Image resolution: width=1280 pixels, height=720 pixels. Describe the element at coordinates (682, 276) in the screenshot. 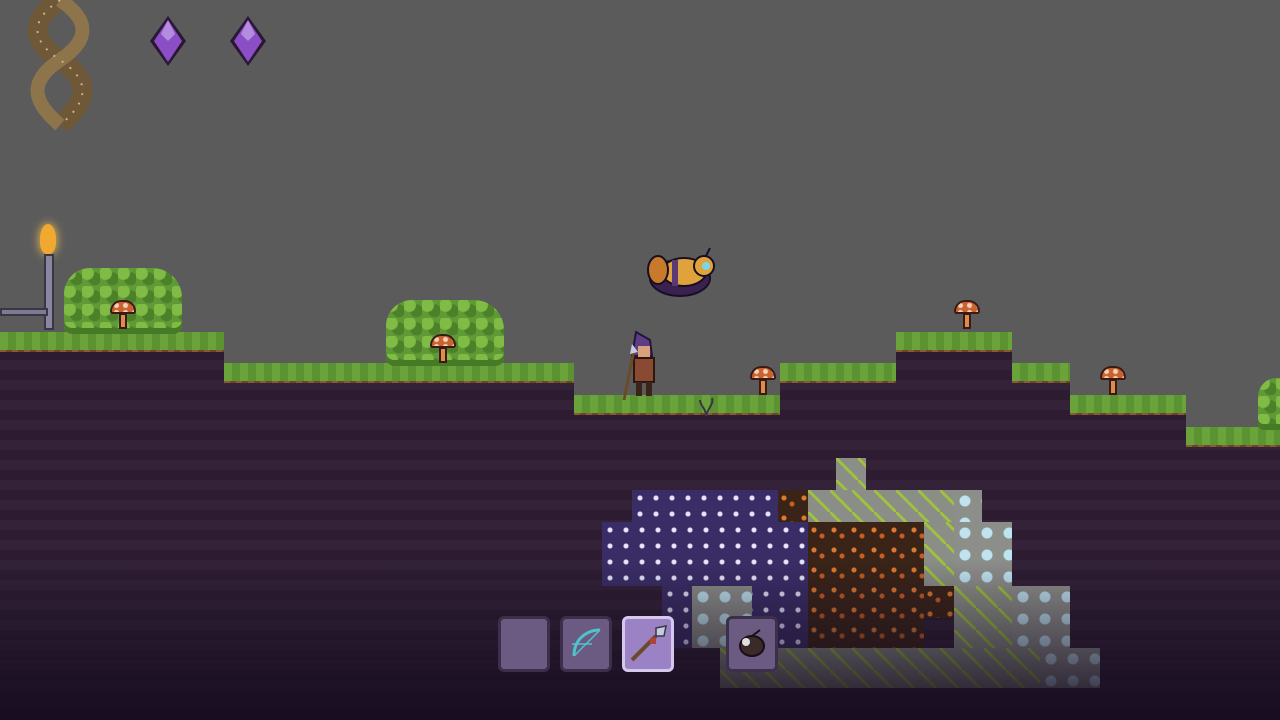

I see `flying-beetle-enemy` at that location.